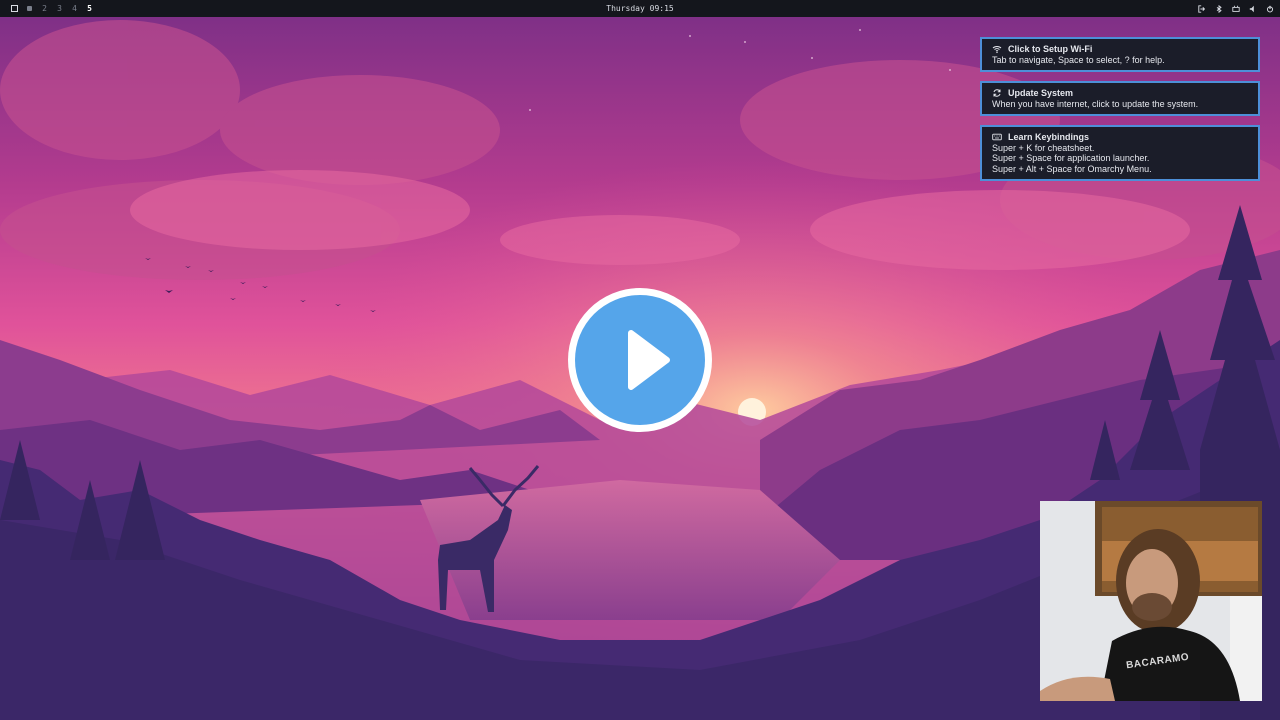 This screenshot has width=1280, height=720. Describe the element at coordinates (1151, 601) in the screenshot. I see `webcam-overlay` at that location.